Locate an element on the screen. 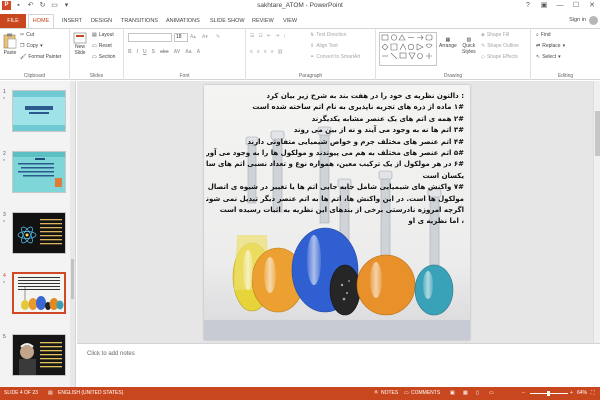  close-button: ✕ is located at coordinates (592, 6).